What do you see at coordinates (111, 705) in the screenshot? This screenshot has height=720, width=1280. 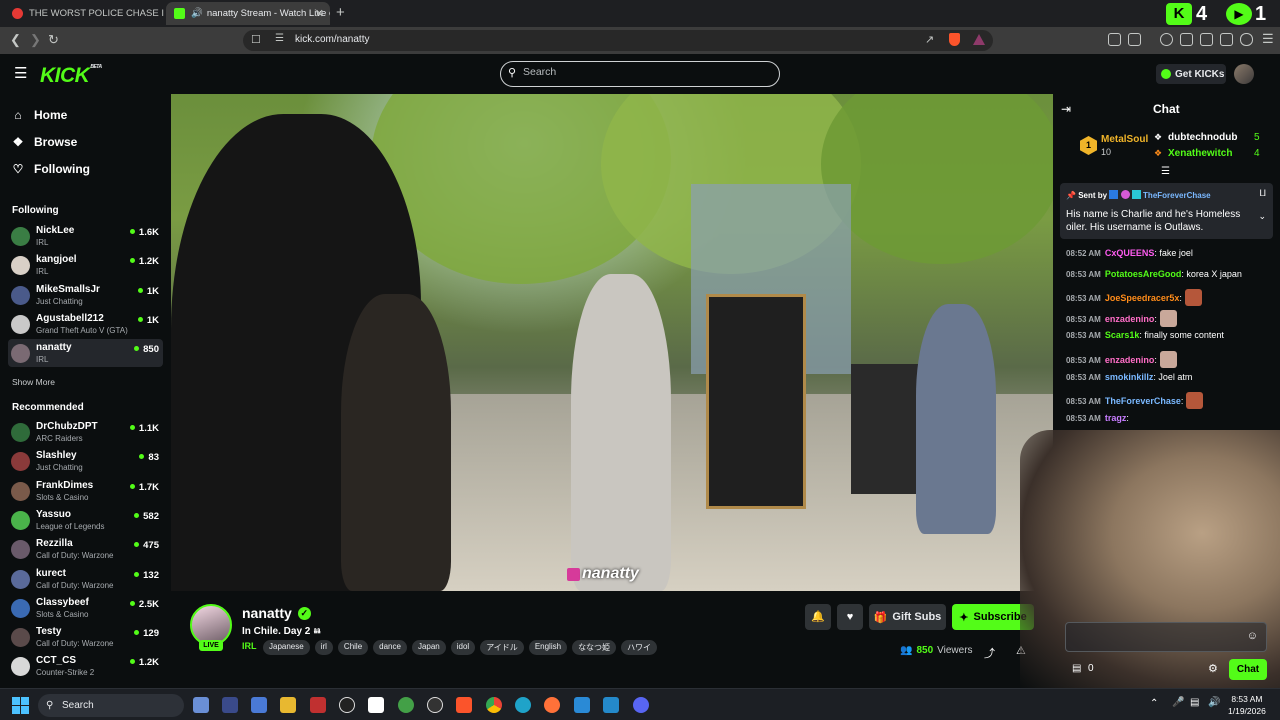 I see `taskbar-search: ⚲ Search` at bounding box center [111, 705].